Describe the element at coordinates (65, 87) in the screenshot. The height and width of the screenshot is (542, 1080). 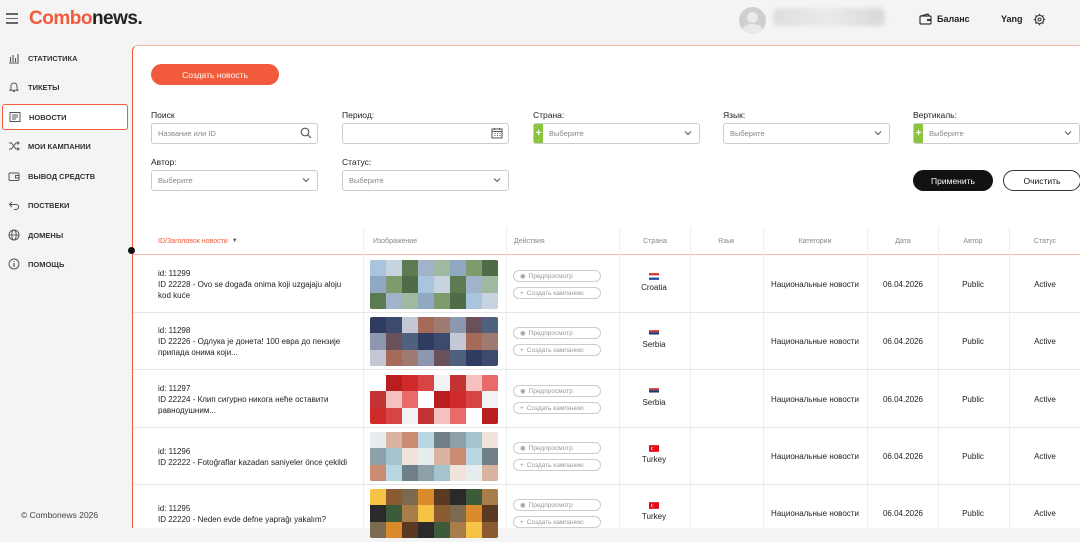
I see `sidebar-item-tickets: Тикеты` at that location.